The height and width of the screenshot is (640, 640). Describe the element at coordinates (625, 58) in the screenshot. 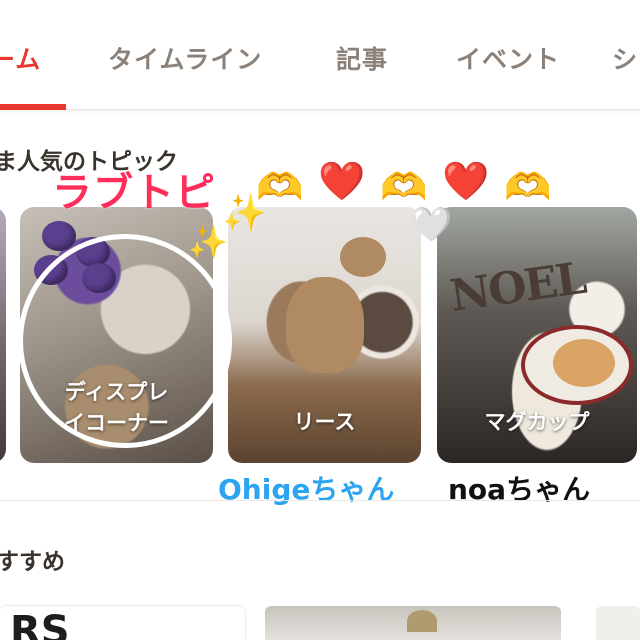

I see `tab-shop: シ` at that location.